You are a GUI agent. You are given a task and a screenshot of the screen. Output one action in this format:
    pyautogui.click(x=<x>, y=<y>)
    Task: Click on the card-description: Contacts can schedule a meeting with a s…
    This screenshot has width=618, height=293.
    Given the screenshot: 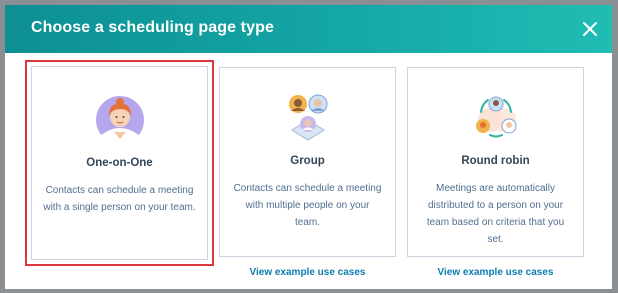 What is the action you would take?
    pyautogui.click(x=119, y=199)
    